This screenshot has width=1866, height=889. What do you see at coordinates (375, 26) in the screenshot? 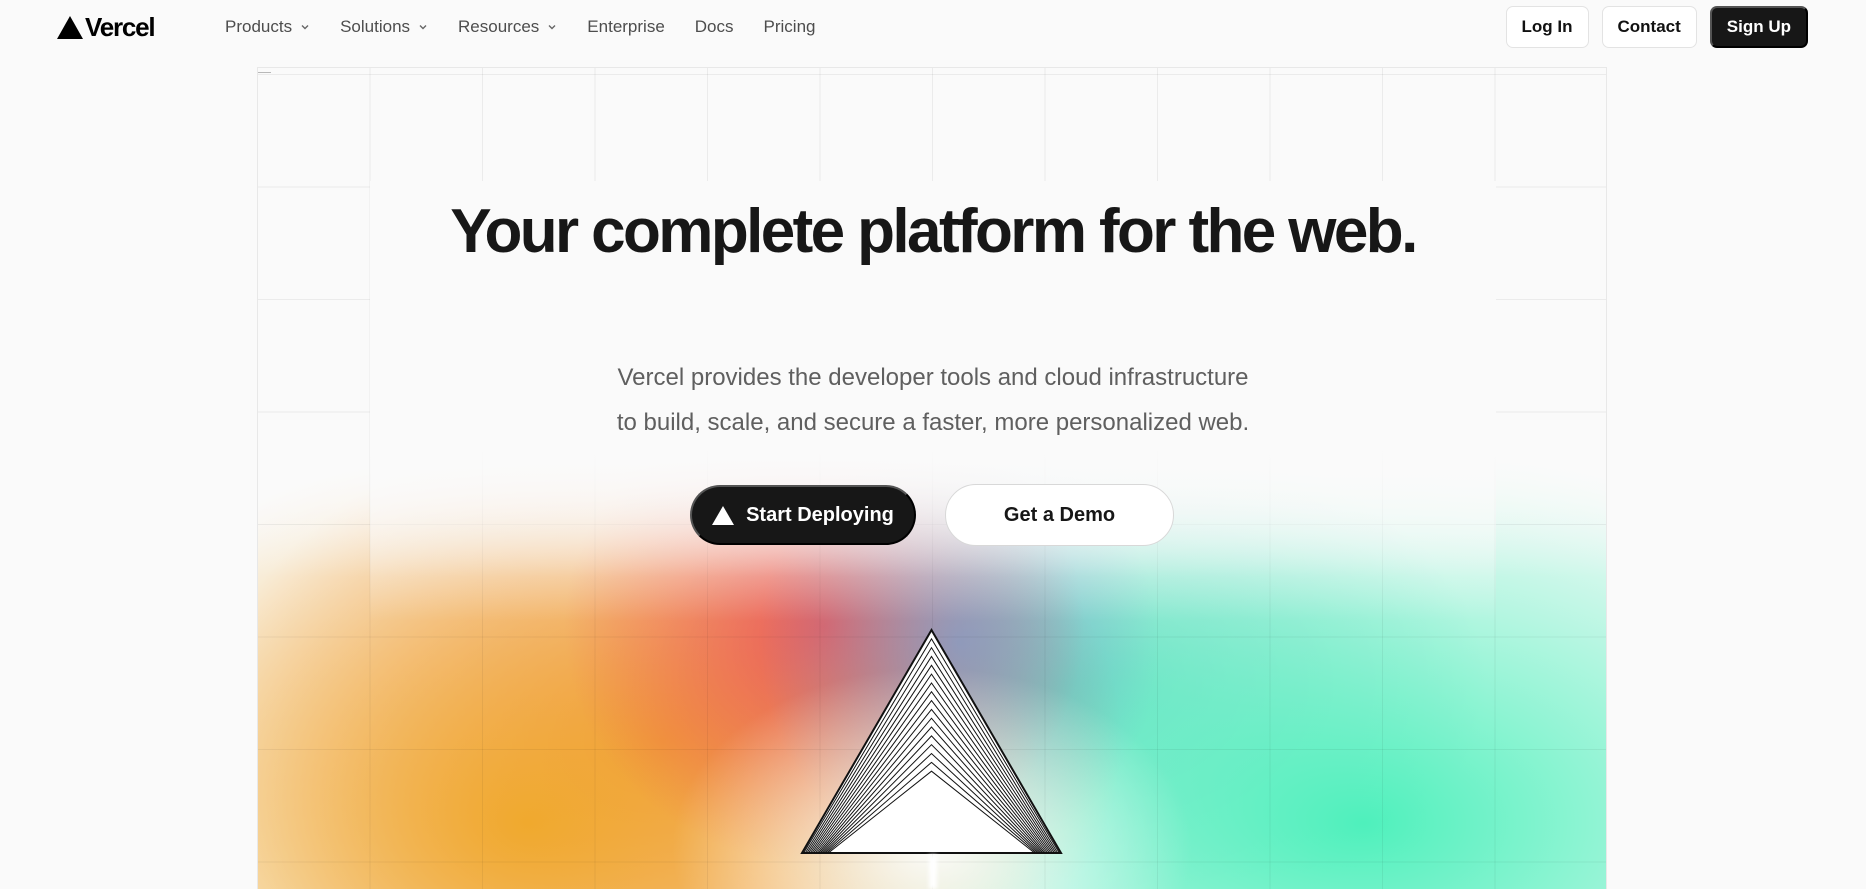
I see `nav-item-label: Solutions` at bounding box center [375, 26].